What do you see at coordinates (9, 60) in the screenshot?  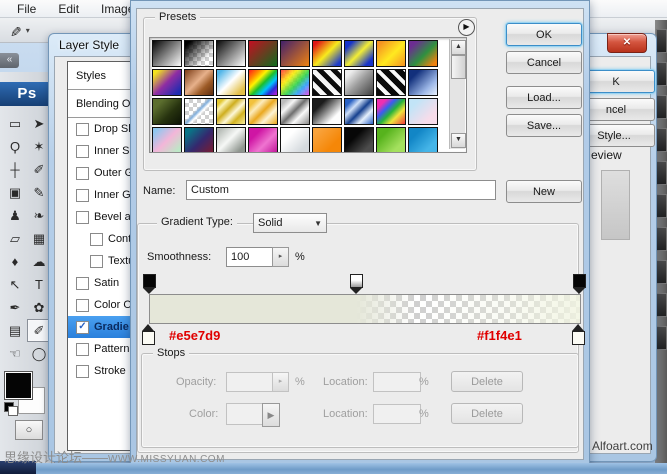 I see `panel-collapse-button: «` at bounding box center [9, 60].